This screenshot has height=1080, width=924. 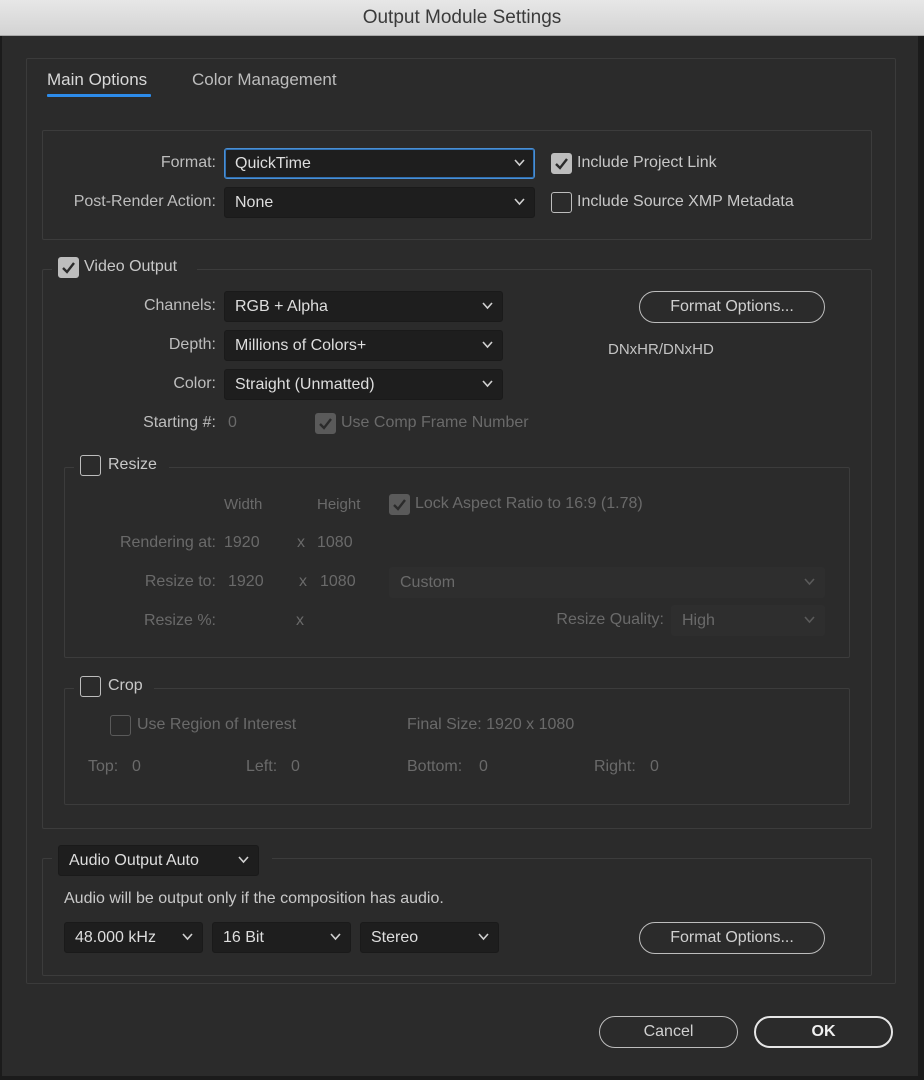 What do you see at coordinates (232, 422) in the screenshot?
I see `starting-number-value: 0` at bounding box center [232, 422].